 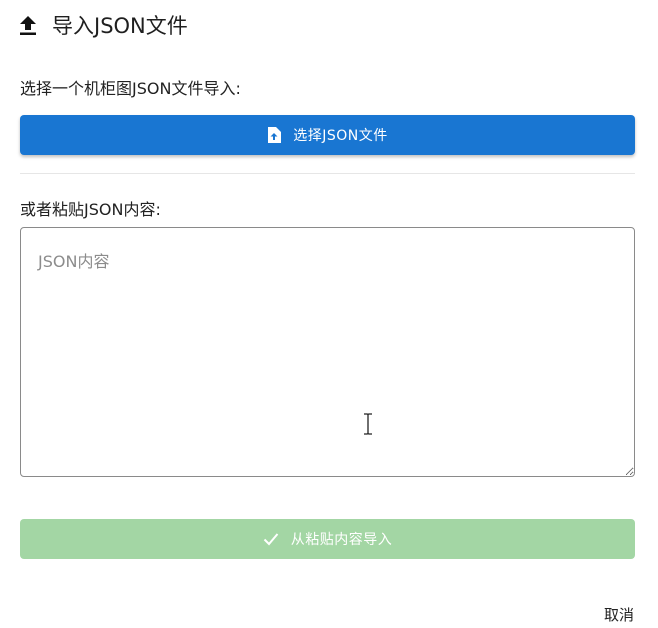 I want to click on divider, so click(x=327, y=173).